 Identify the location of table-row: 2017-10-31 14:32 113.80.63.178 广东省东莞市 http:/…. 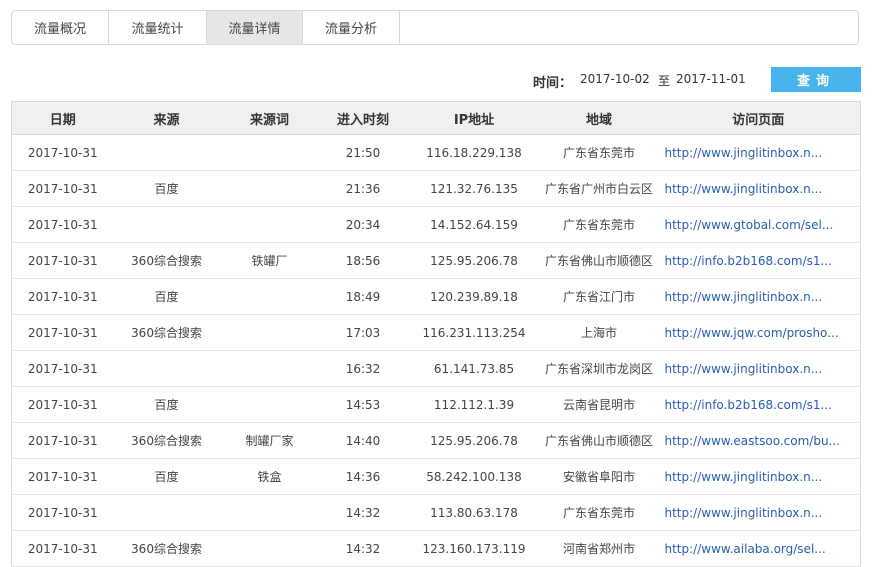
(436, 512).